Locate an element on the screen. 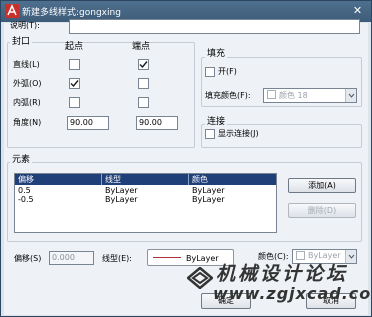 The height and width of the screenshot is (317, 372). autocad-app-icon is located at coordinates (12, 11).